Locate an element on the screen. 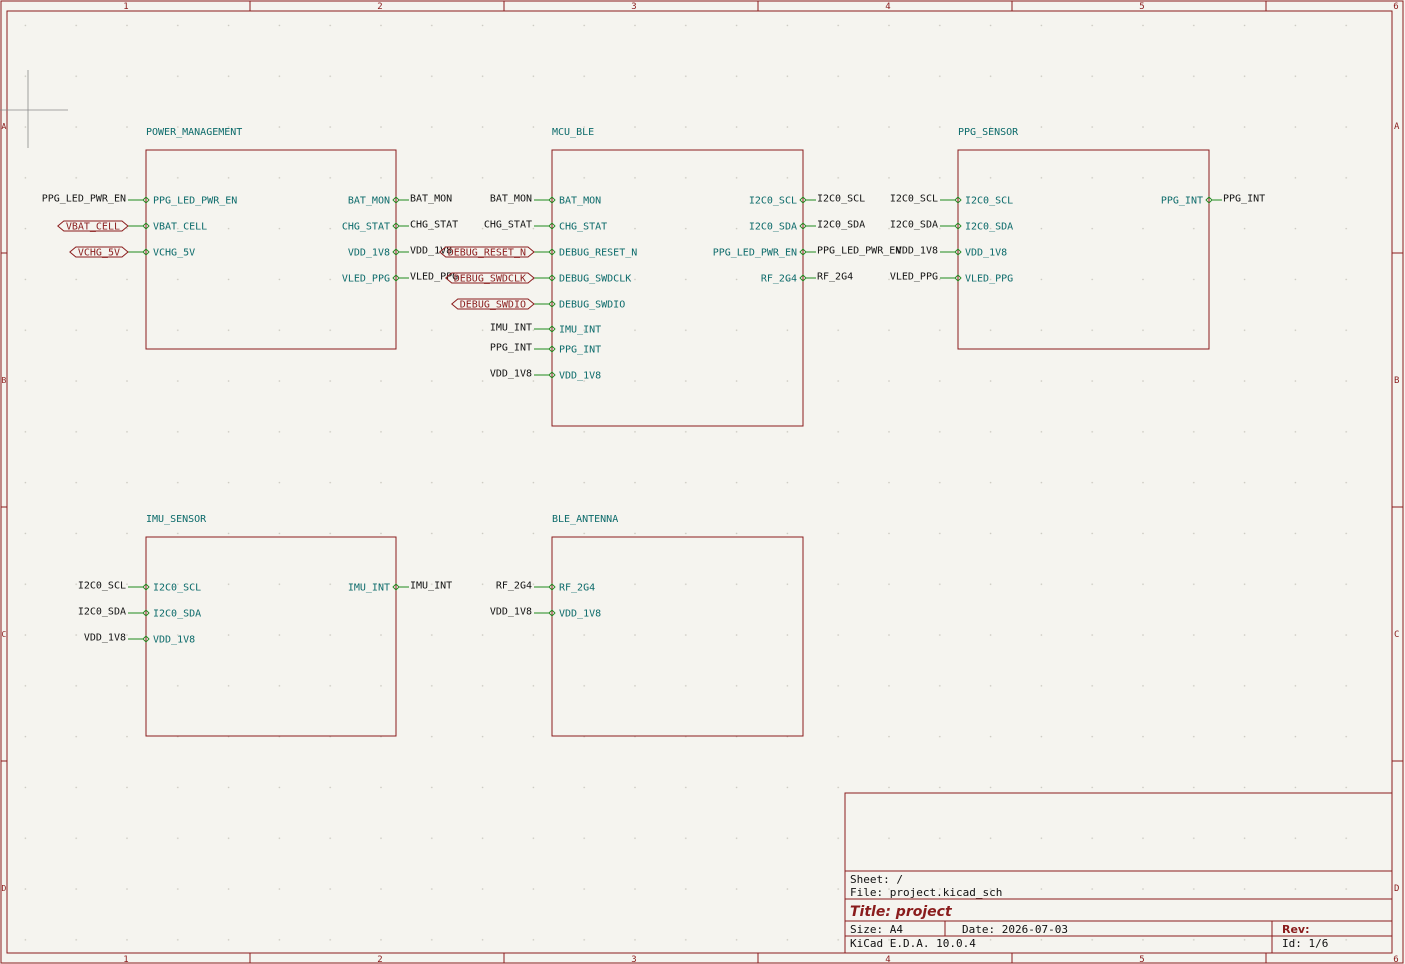 The image size is (1405, 964). title-block-date: Date: 2026-07-03 is located at coordinates (1015, 929).